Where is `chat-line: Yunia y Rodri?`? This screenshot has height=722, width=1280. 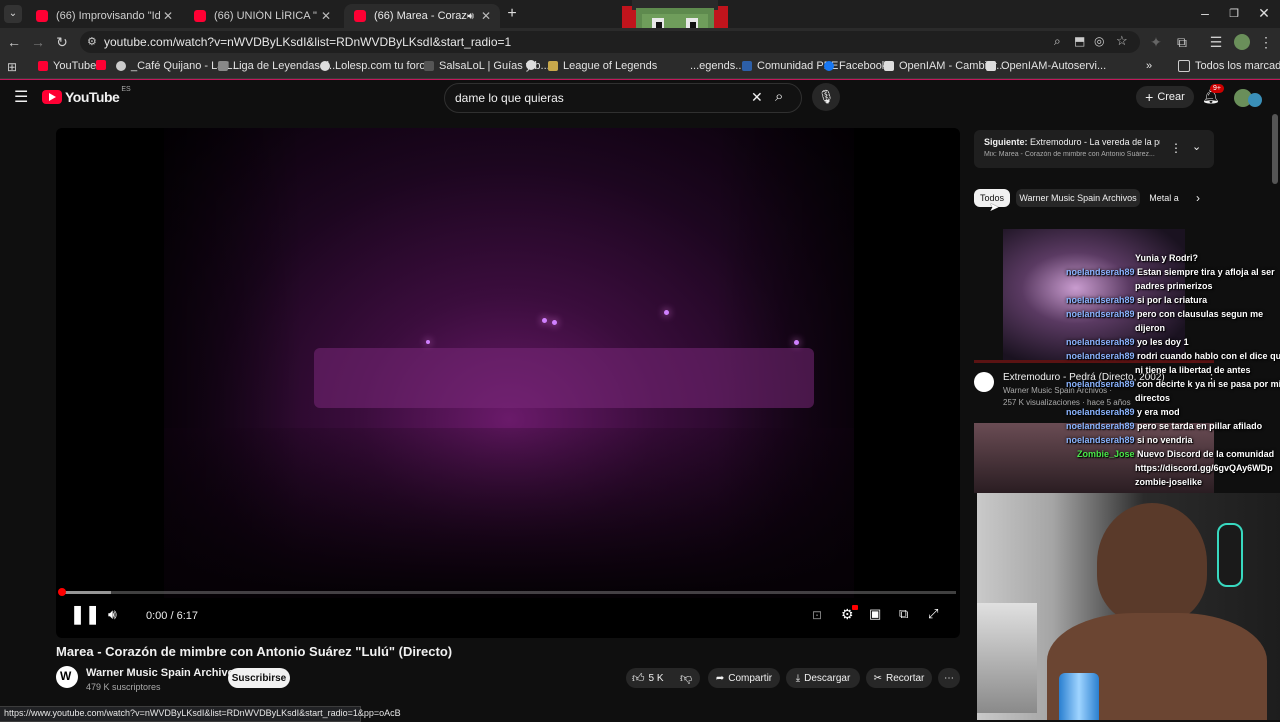 chat-line: Yunia y Rodri? is located at coordinates (1167, 258).